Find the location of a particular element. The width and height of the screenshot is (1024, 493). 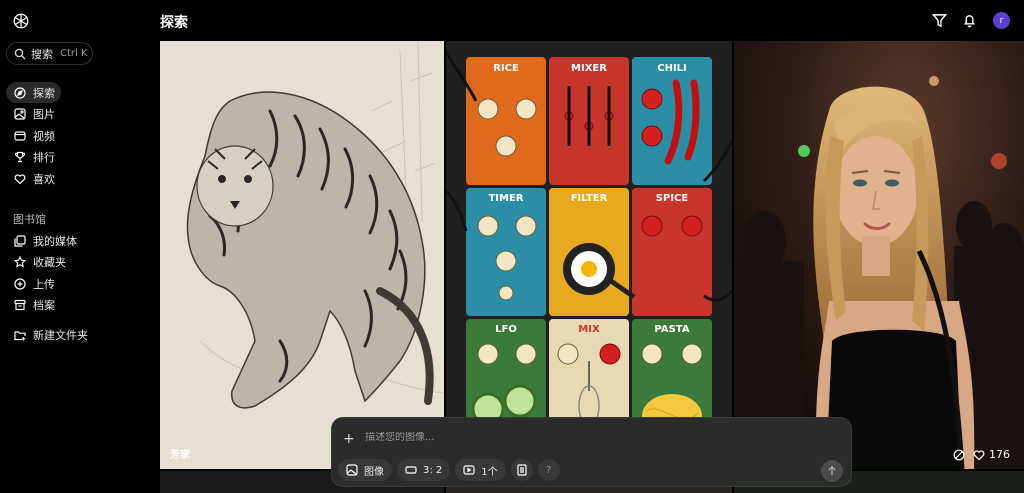

search-button: 搜索 Ctrl K is located at coordinates (49, 53).